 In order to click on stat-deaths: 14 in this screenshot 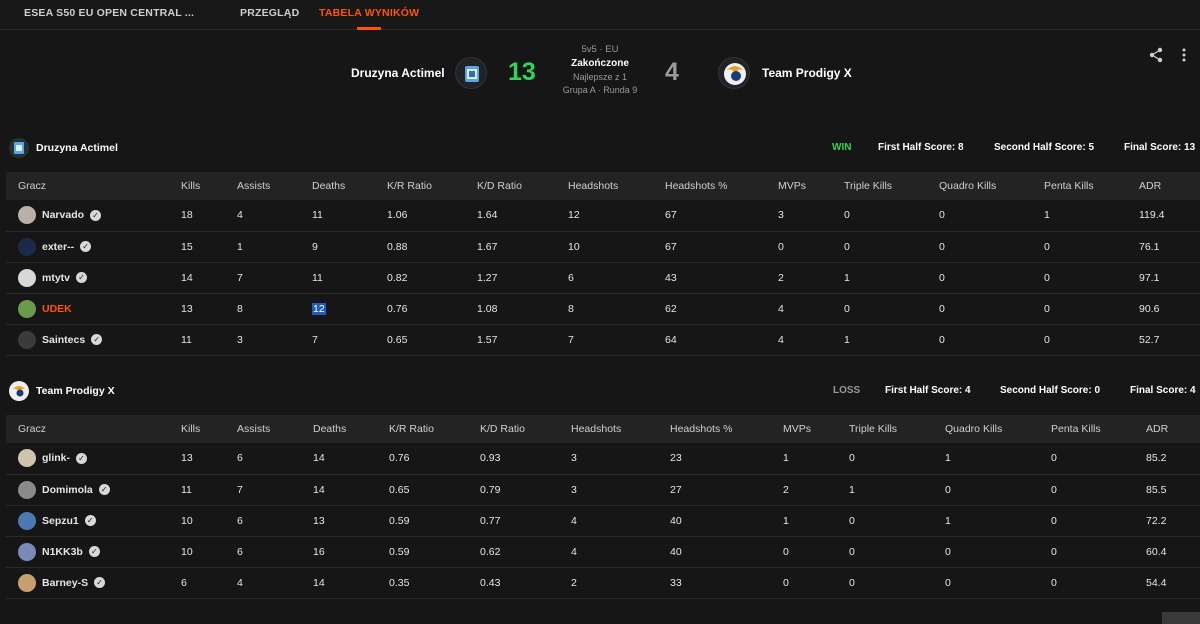, I will do `click(351, 490)`.